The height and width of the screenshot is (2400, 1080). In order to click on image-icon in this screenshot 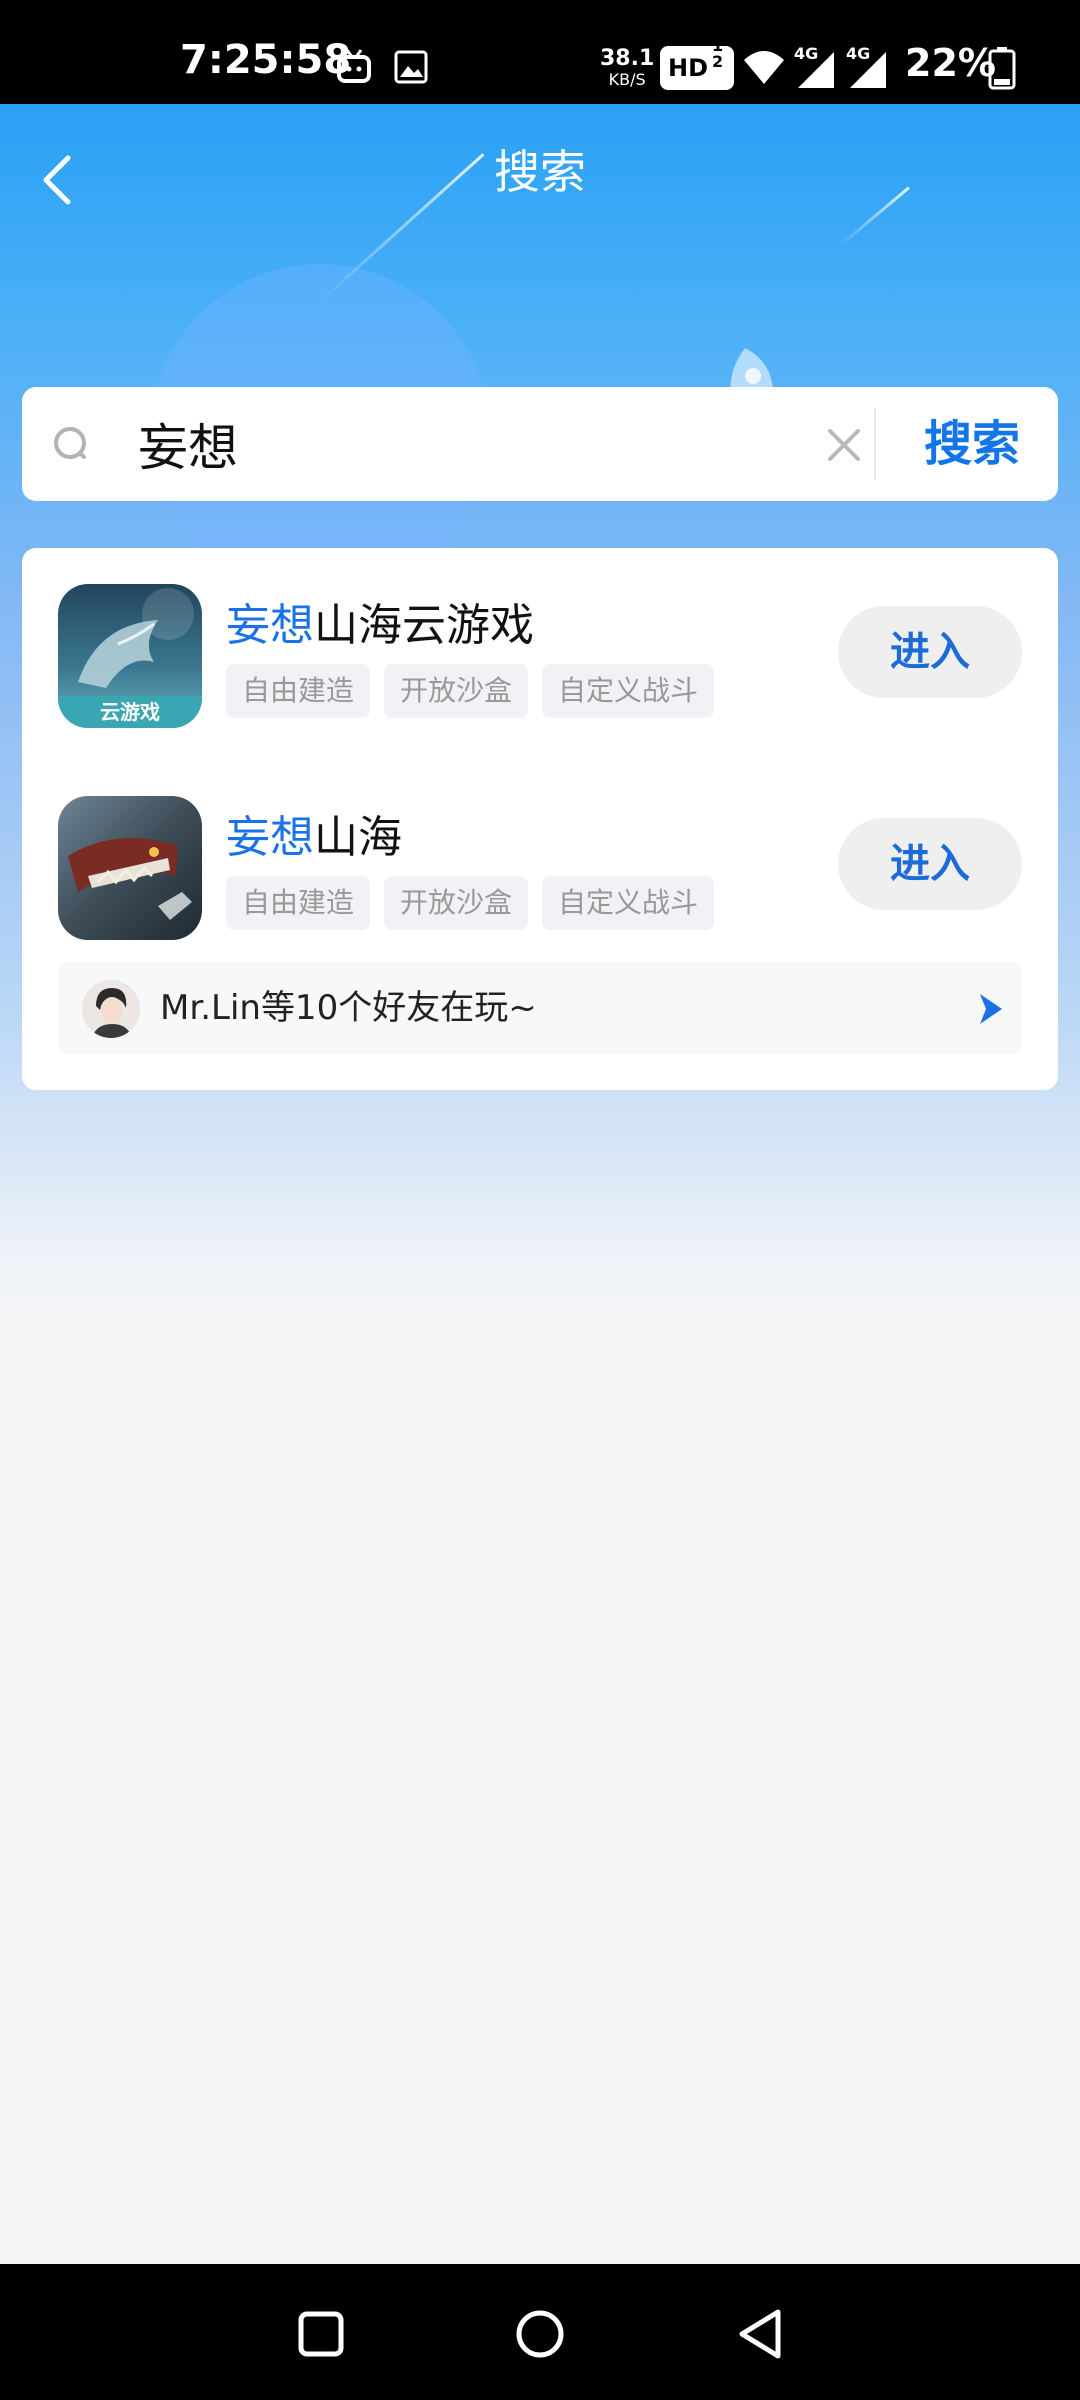, I will do `click(411, 67)`.